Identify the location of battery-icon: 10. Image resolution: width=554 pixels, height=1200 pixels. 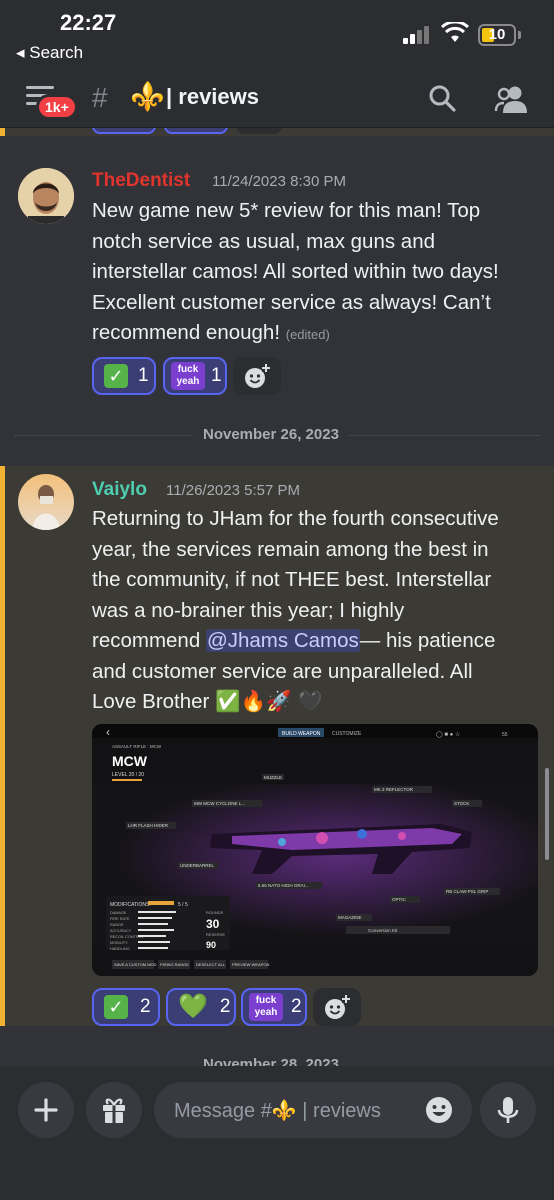
(497, 35).